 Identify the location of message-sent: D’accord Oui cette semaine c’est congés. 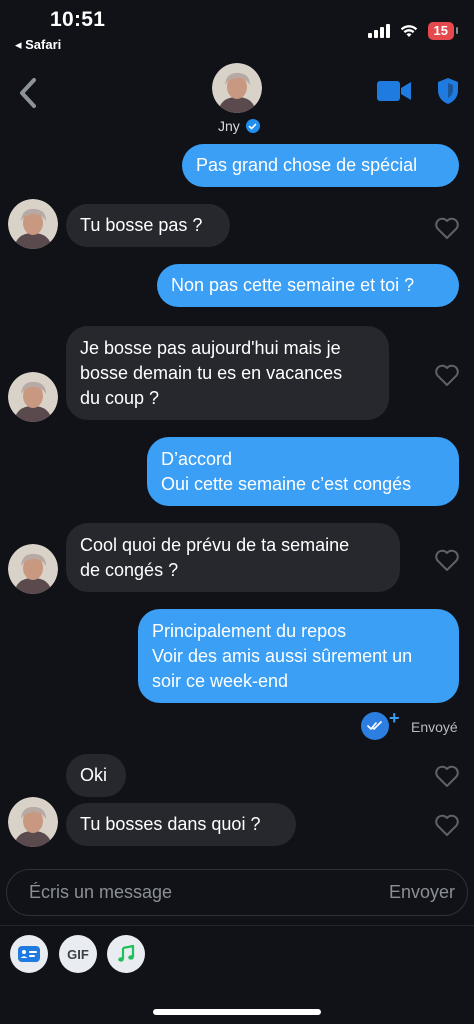
(303, 471).